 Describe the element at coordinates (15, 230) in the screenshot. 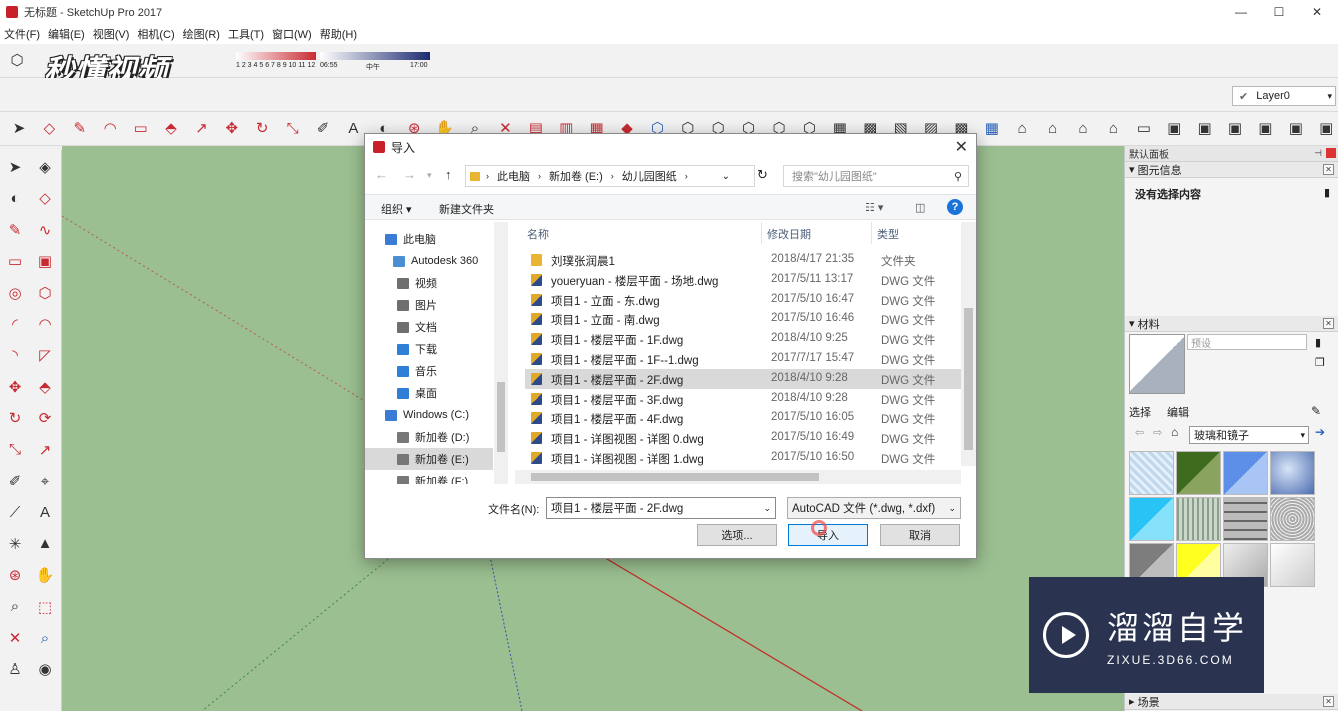

I see `line-tool-icon: ✎` at that location.